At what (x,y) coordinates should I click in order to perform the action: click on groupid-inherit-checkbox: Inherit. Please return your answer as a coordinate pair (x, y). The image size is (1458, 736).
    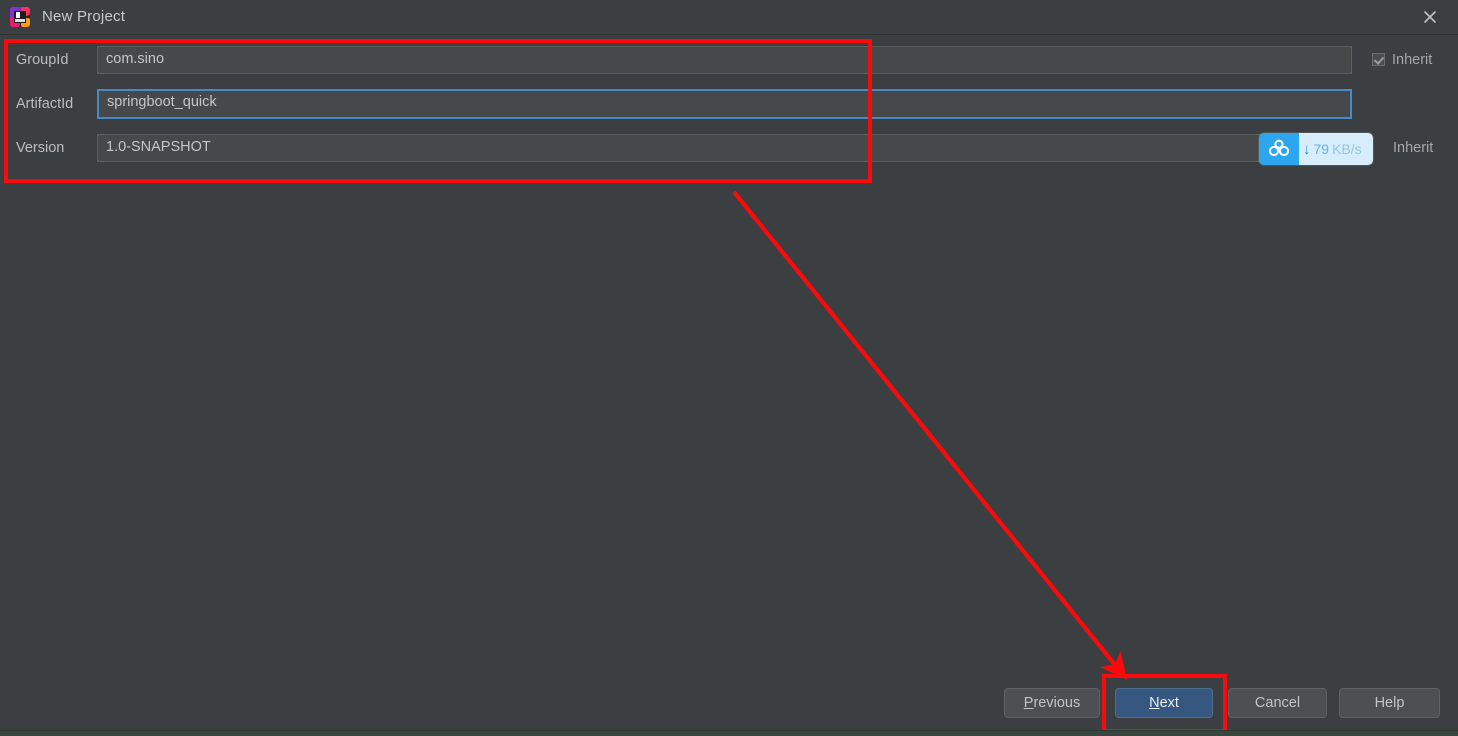
    Looking at the image, I should click on (1402, 60).